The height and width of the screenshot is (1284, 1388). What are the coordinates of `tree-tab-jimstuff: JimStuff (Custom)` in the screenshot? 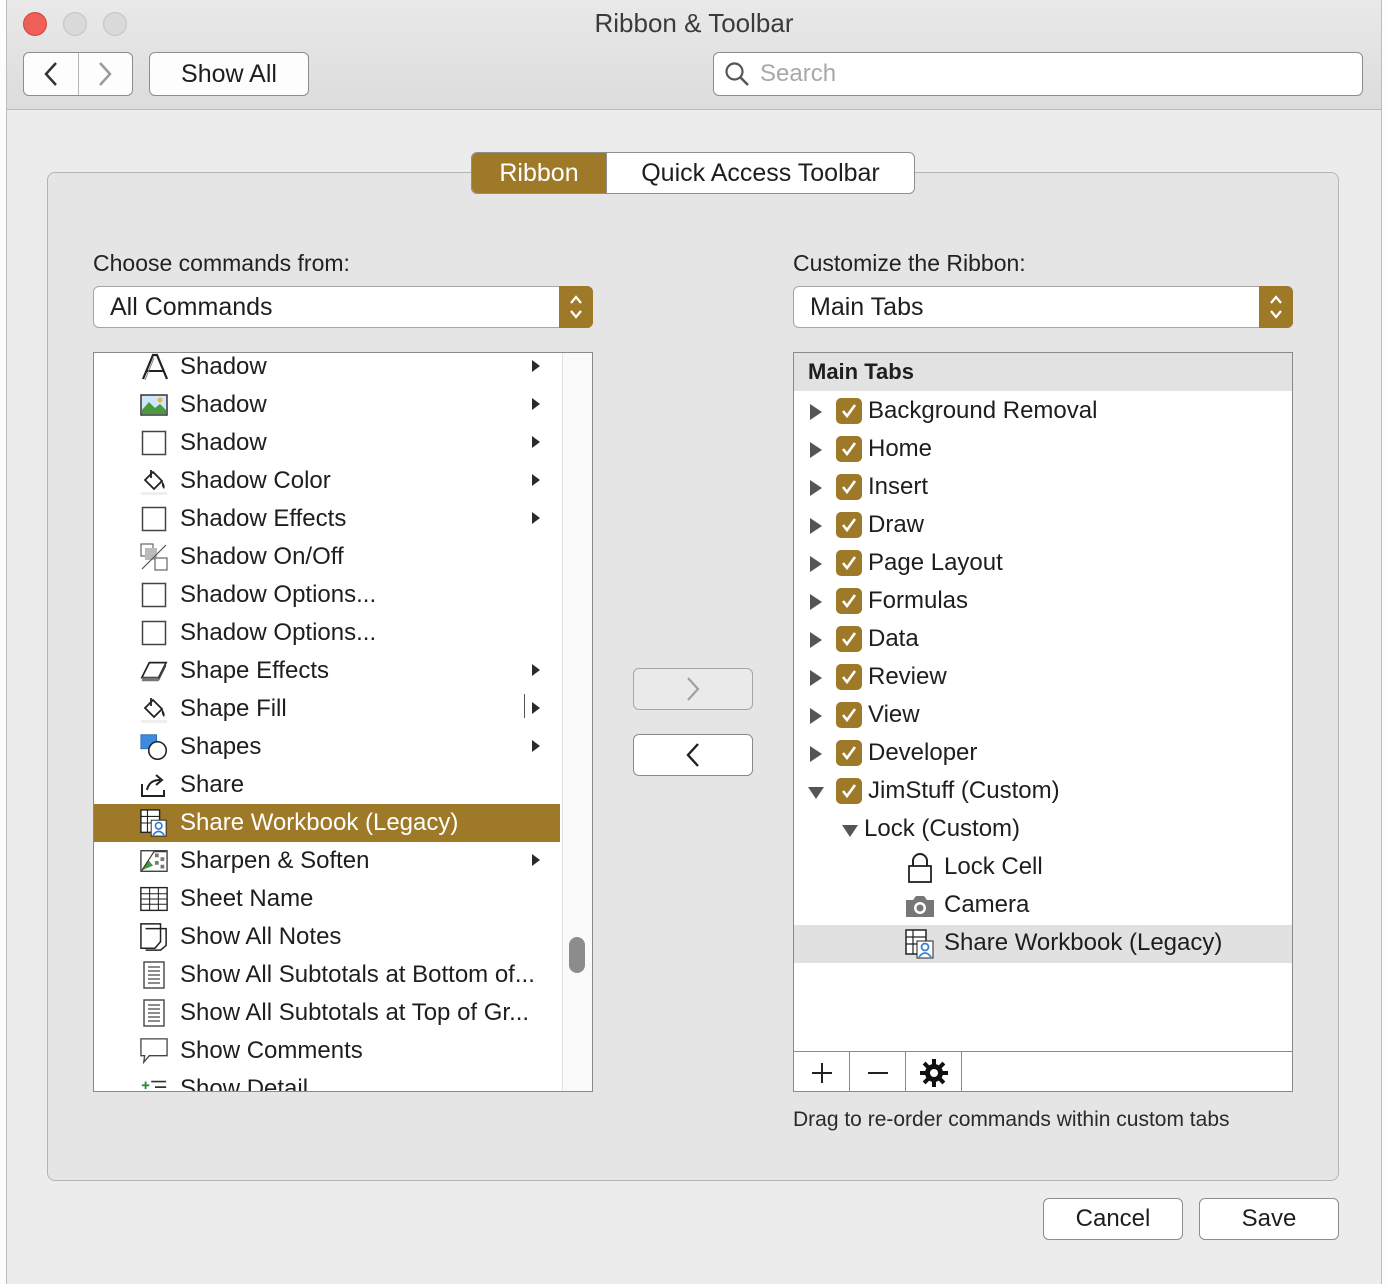 It's located at (1043, 792).